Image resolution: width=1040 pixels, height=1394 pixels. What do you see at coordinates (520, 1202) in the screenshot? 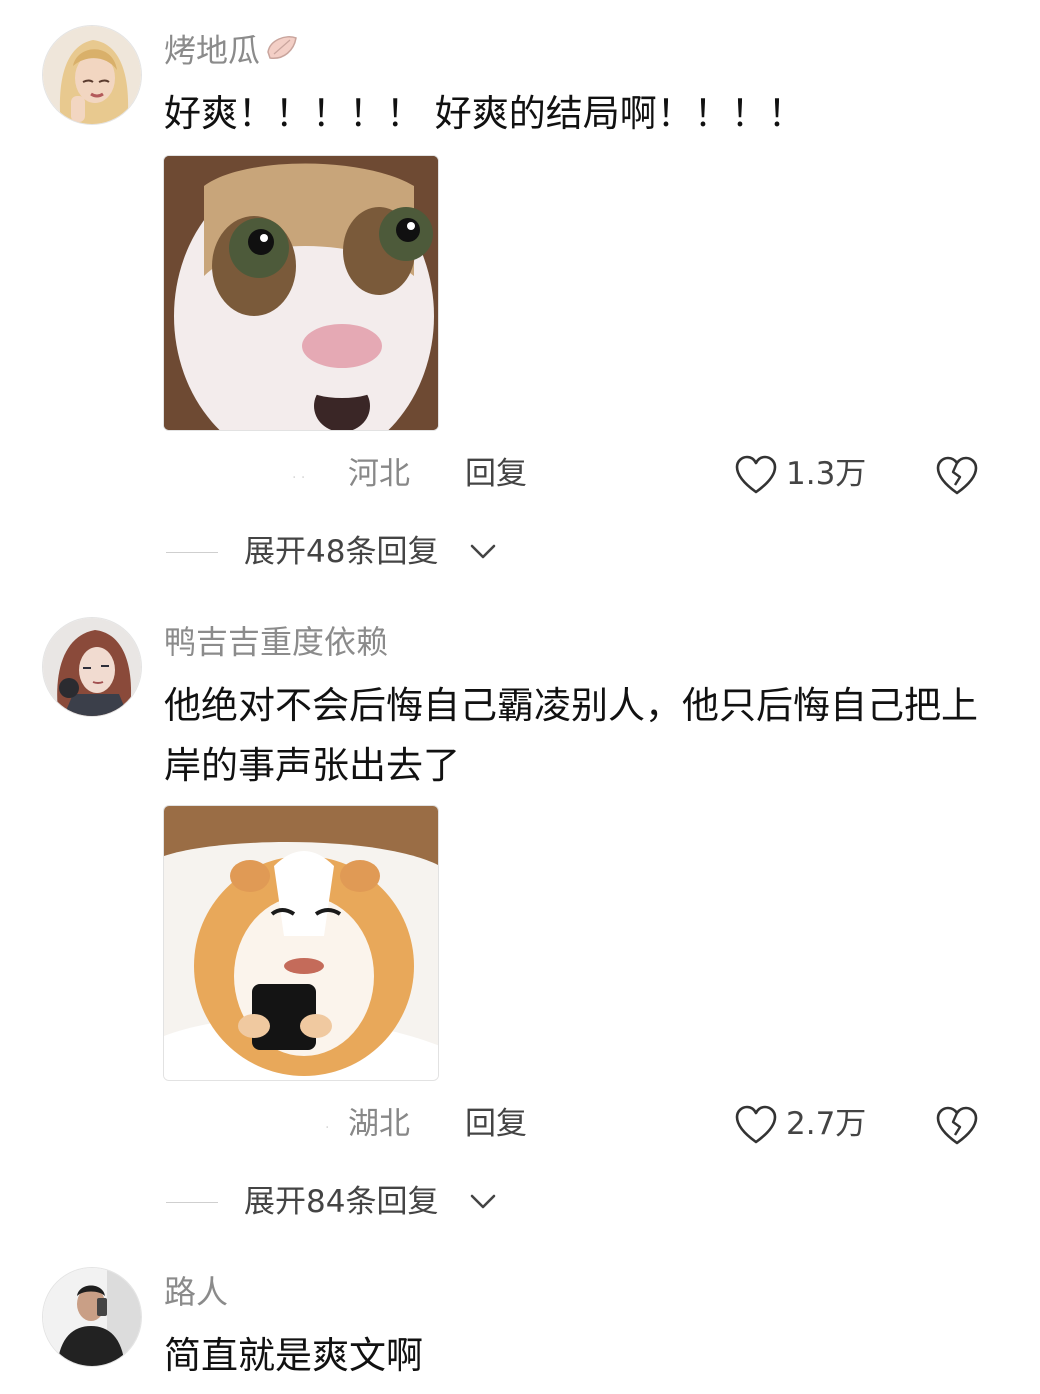
I see `expand-replies: 展开84条回复` at bounding box center [520, 1202].